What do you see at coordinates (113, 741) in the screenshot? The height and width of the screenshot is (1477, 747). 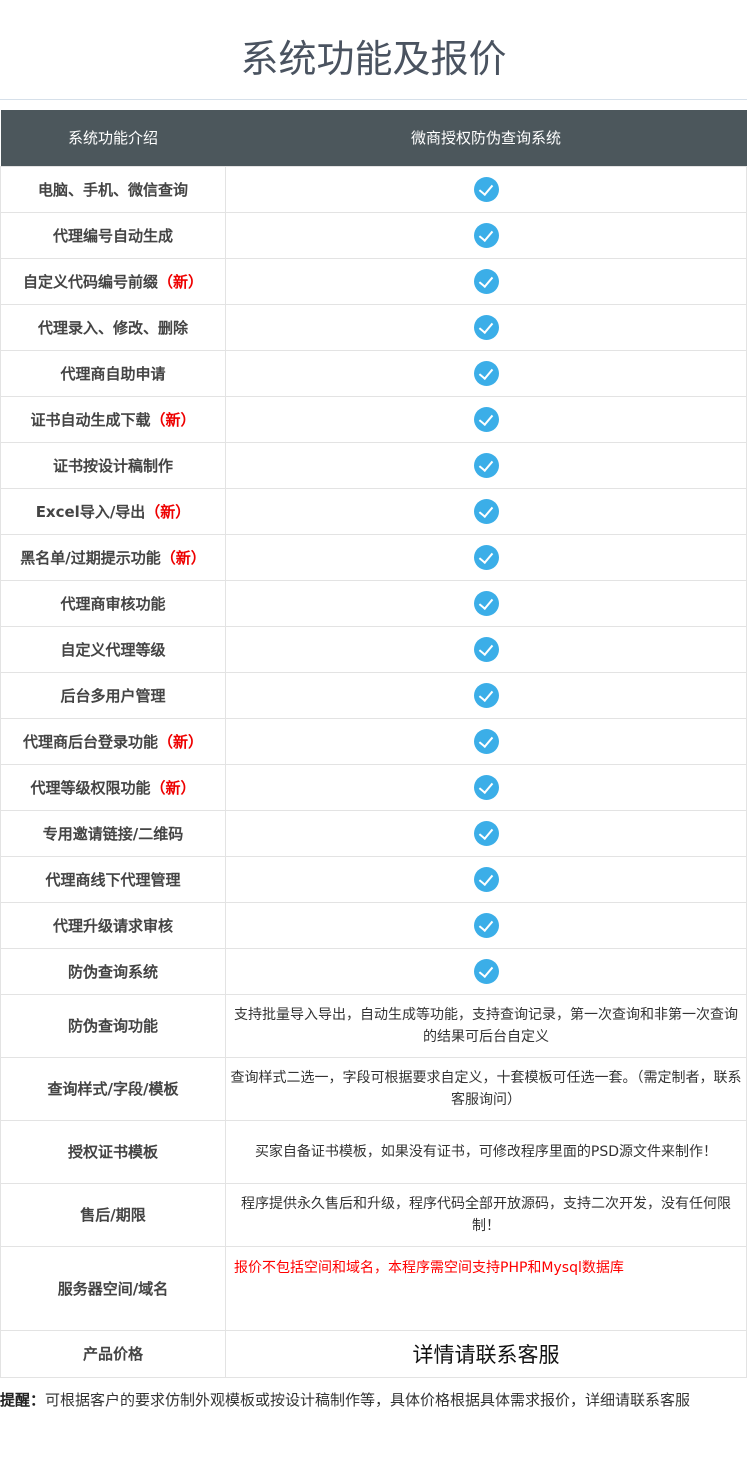 I see `feature-label: 代理商后台登录功能（新）` at bounding box center [113, 741].